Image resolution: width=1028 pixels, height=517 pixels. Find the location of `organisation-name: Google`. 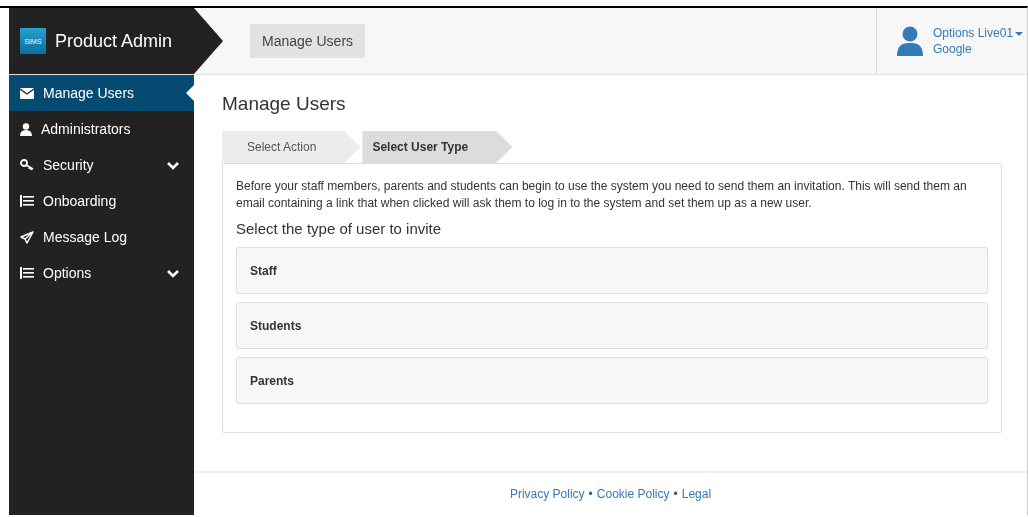

organisation-name: Google is located at coordinates (953, 49).